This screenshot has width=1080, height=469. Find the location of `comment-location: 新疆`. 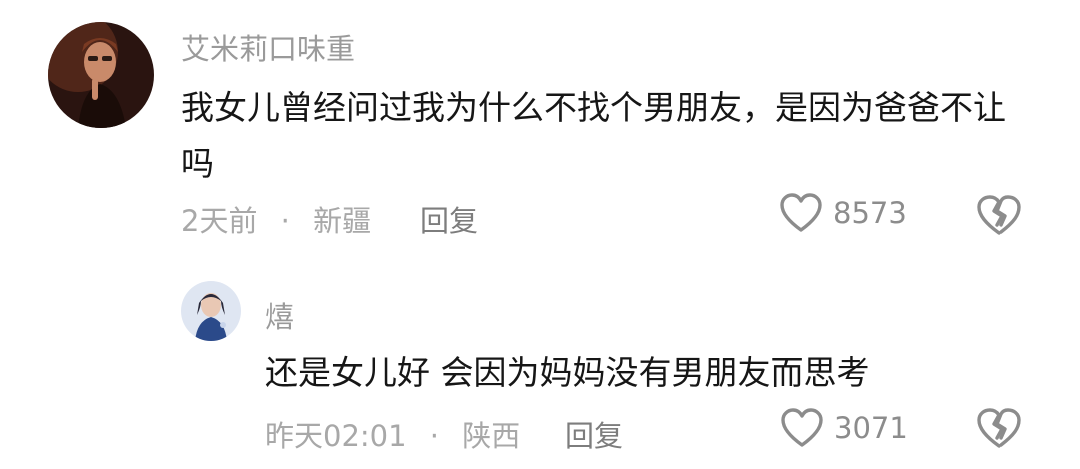

comment-location: 新疆 is located at coordinates (342, 221).